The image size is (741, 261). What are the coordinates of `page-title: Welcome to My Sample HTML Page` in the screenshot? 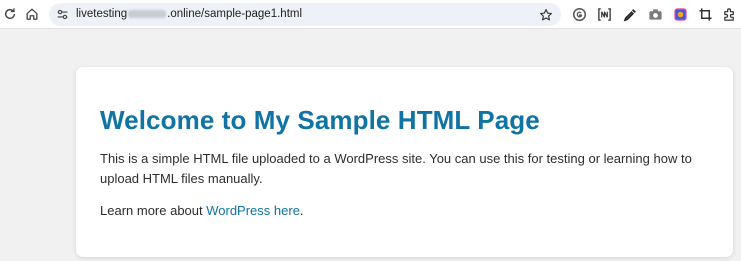 It's located at (320, 120).